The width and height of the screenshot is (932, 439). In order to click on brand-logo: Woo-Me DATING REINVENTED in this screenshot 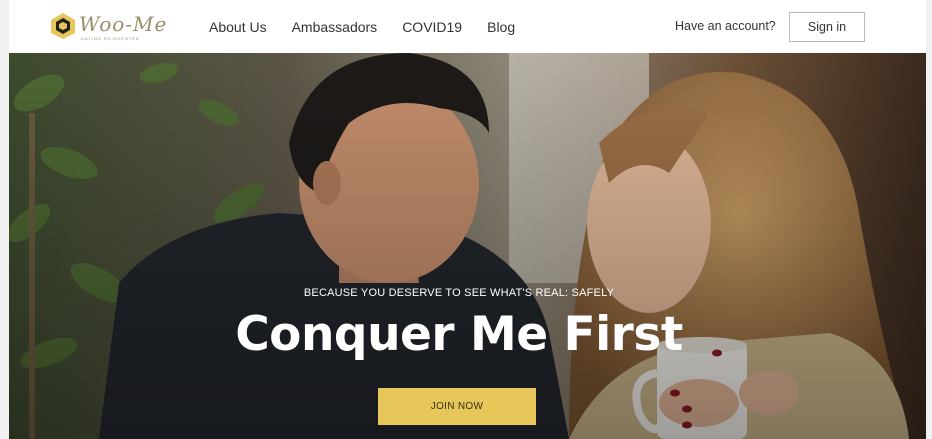, I will do `click(107, 27)`.